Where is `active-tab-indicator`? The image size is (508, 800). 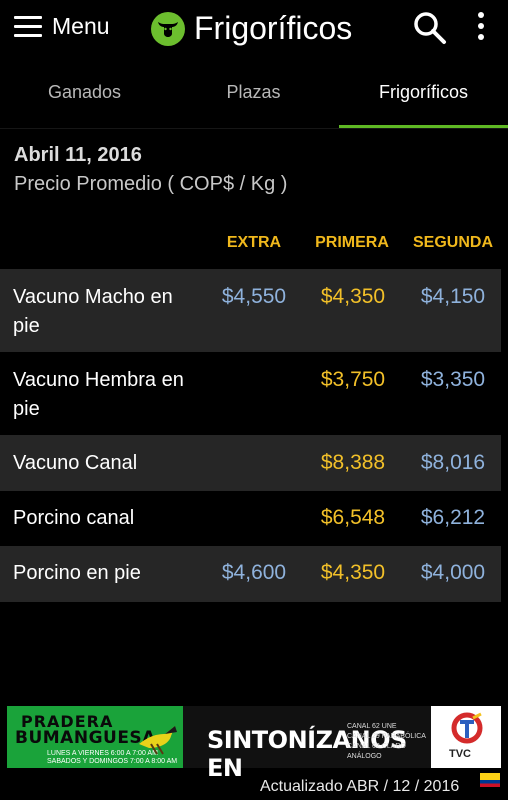 active-tab-indicator is located at coordinates (423, 126).